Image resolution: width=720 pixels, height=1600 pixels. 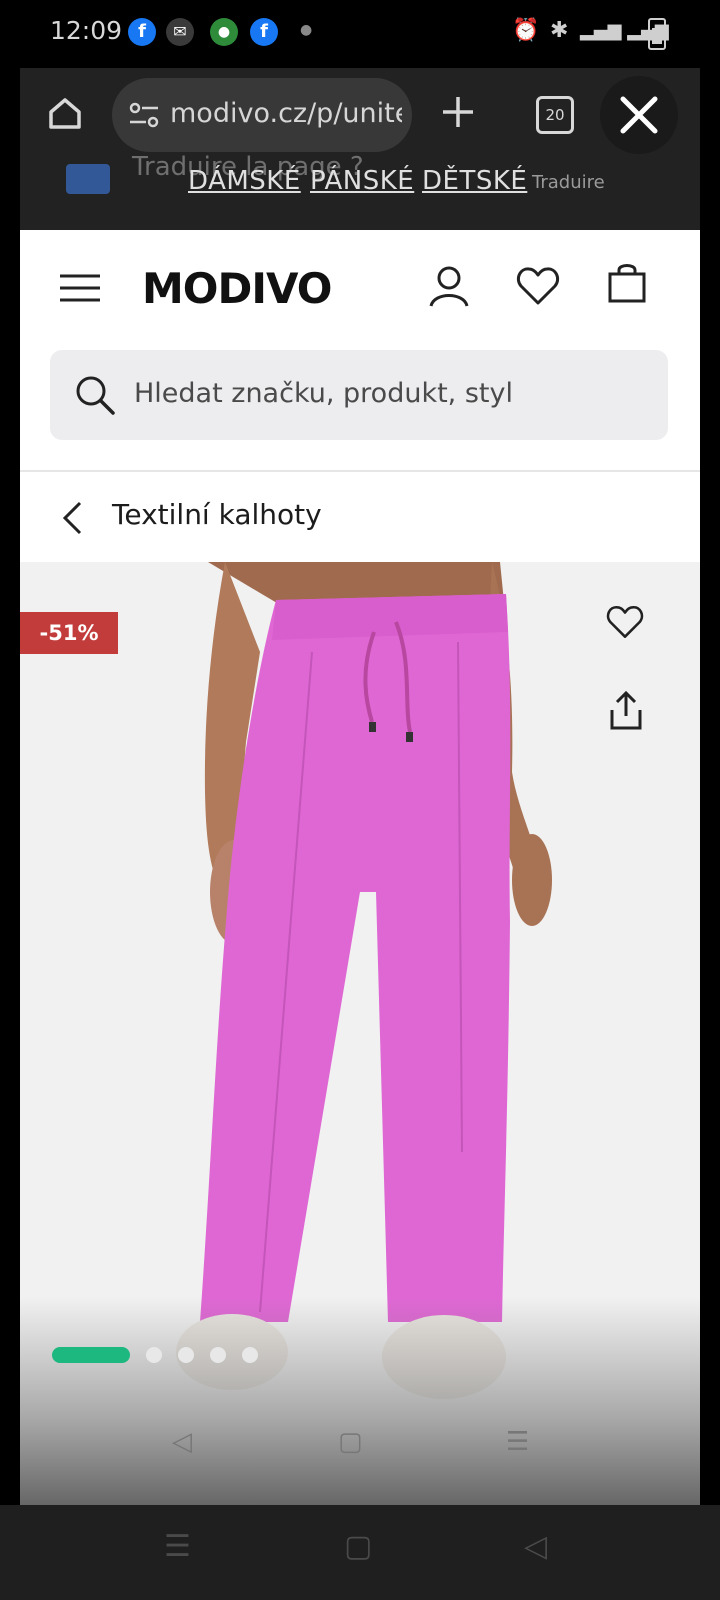 What do you see at coordinates (144, 117) in the screenshot?
I see `site-settings-icon` at bounding box center [144, 117].